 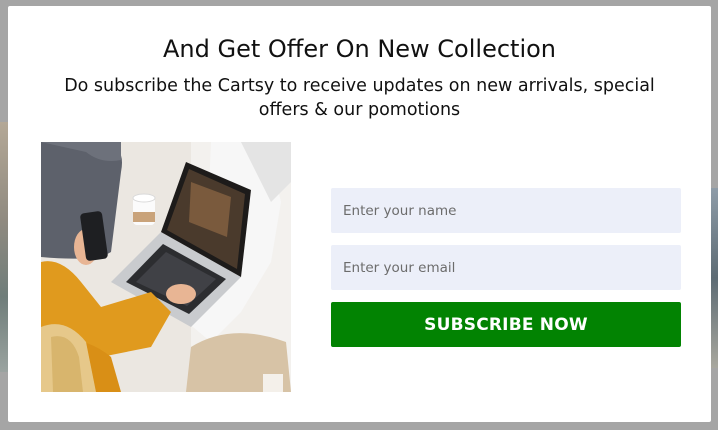 I want to click on email-input, so click(x=506, y=267).